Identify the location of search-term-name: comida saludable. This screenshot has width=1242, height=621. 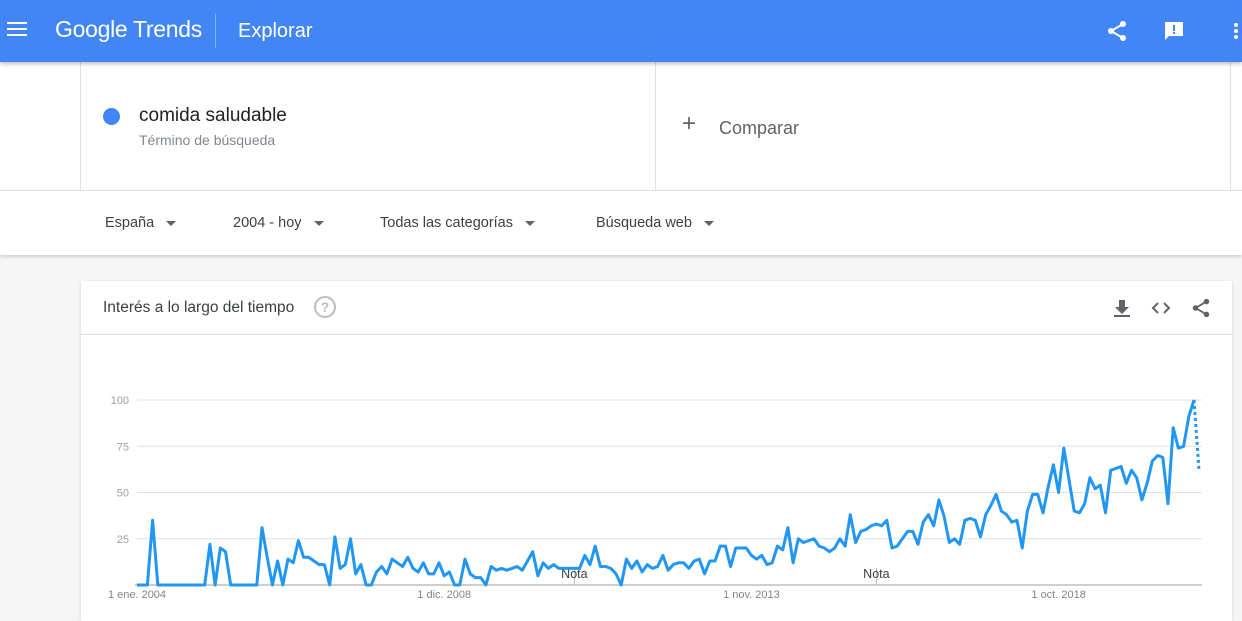
(213, 116).